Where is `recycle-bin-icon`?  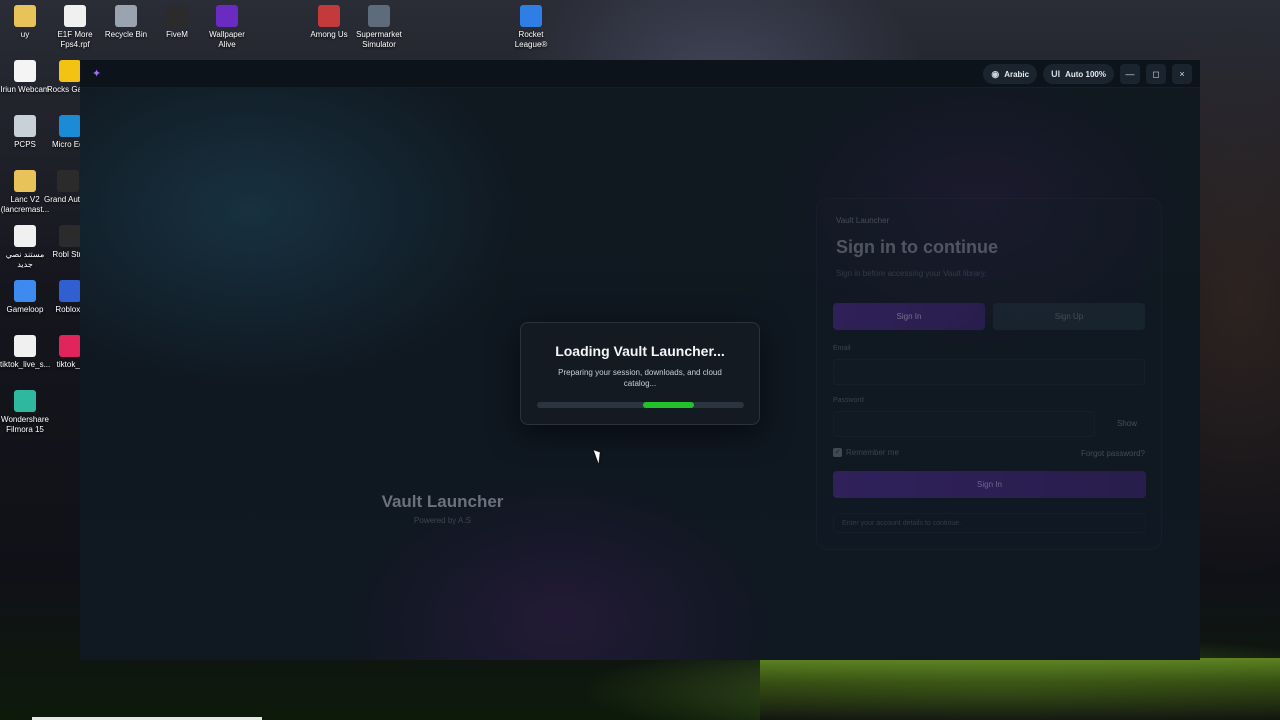 recycle-bin-icon is located at coordinates (126, 16).